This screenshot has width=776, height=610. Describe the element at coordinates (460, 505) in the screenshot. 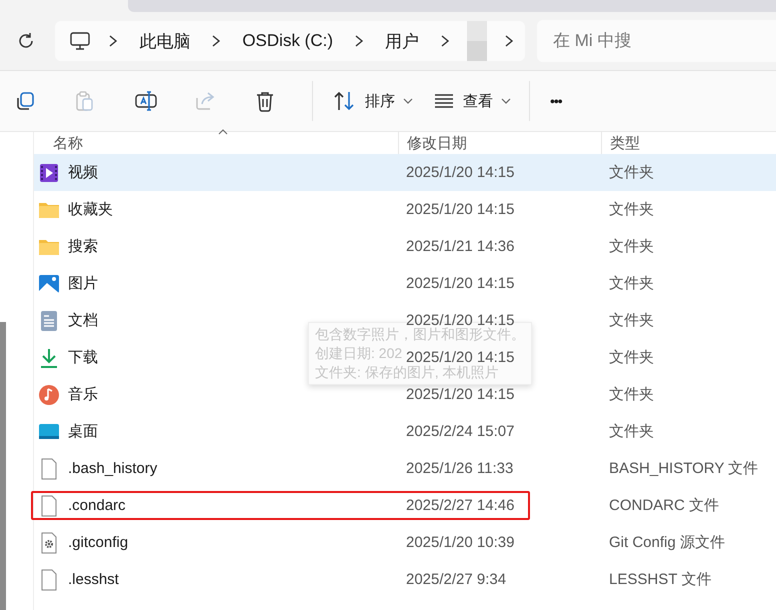

I see `modified-date: 2025/2/27 14:46` at that location.